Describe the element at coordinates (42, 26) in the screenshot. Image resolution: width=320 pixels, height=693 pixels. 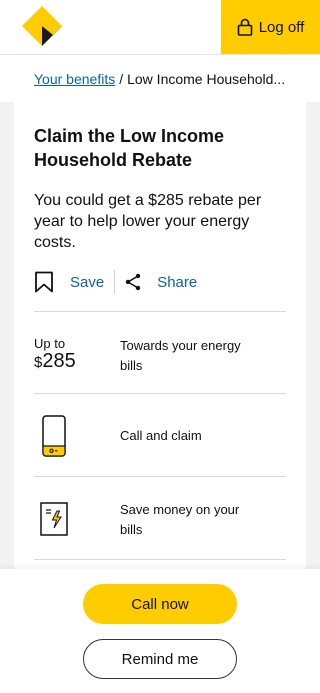
I see `commbank-logo-icon` at that location.